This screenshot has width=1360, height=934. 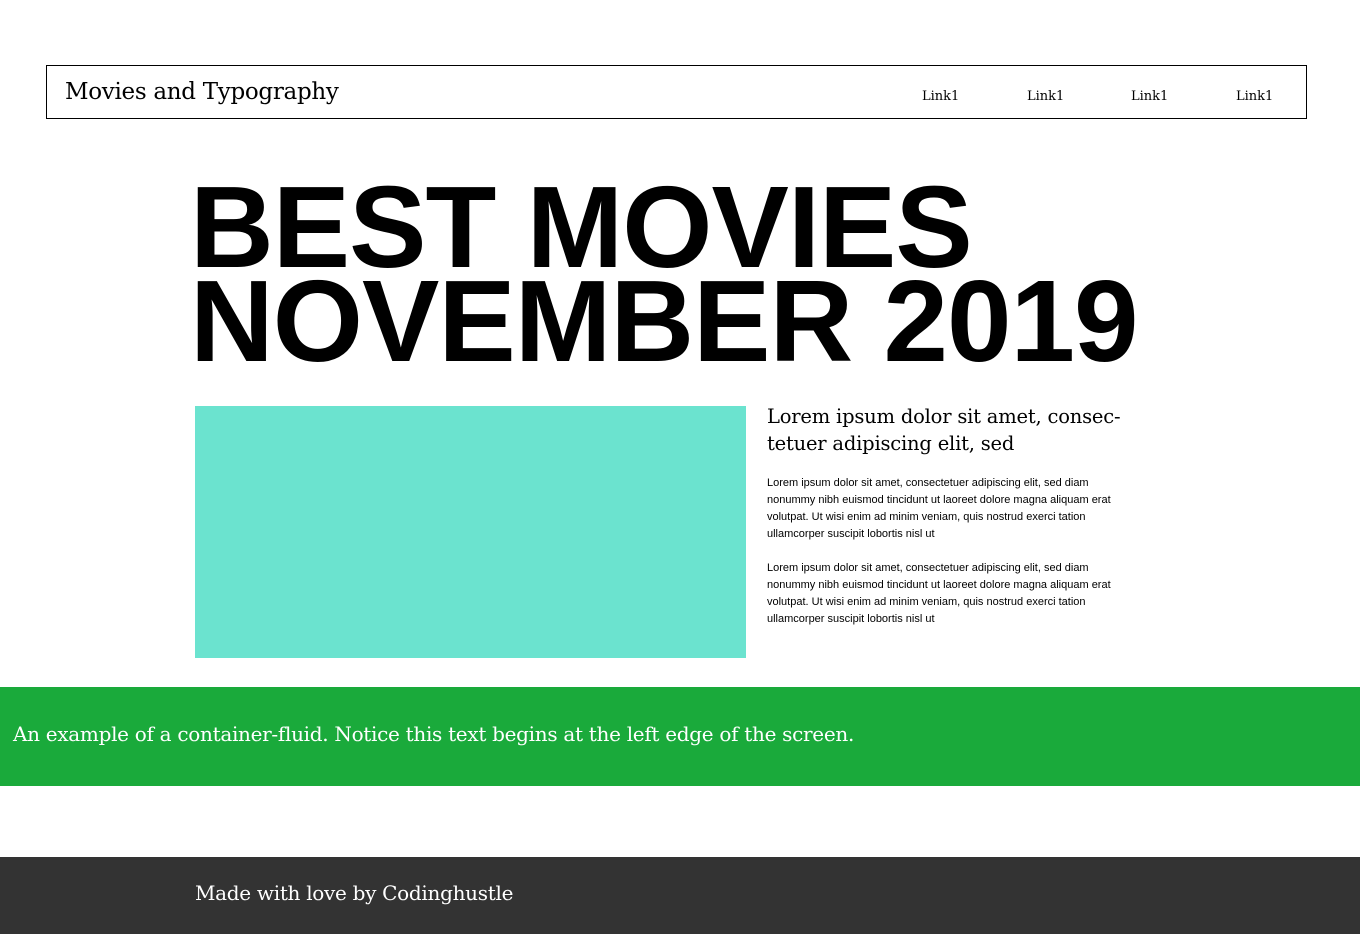 I want to click on hero-title-line-2: NOVEMBER 2019, so click(x=664, y=321).